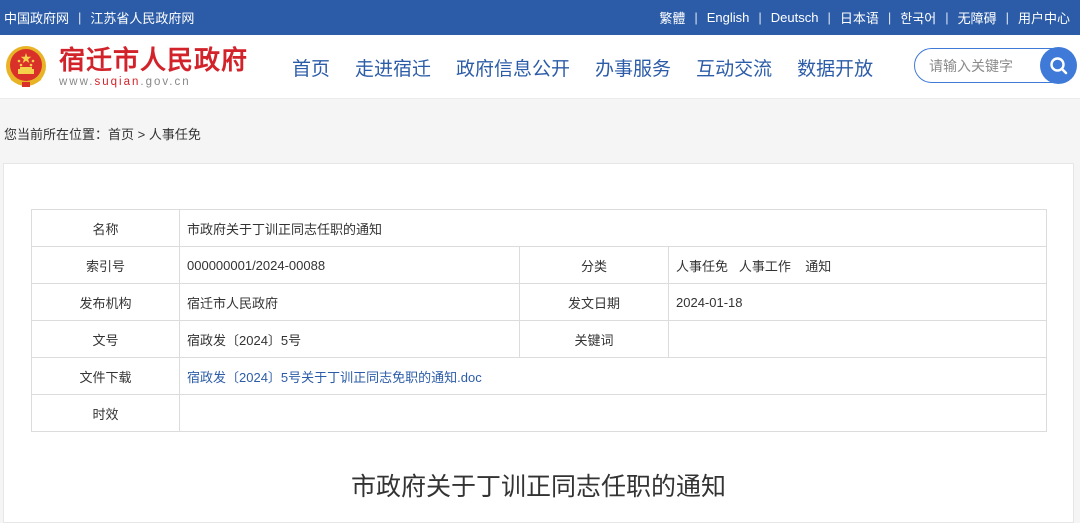 Image resolution: width=1080 pixels, height=523 pixels. What do you see at coordinates (857, 265) in the screenshot?
I see `category-value: 人事任免 人事工作 通知` at bounding box center [857, 265].